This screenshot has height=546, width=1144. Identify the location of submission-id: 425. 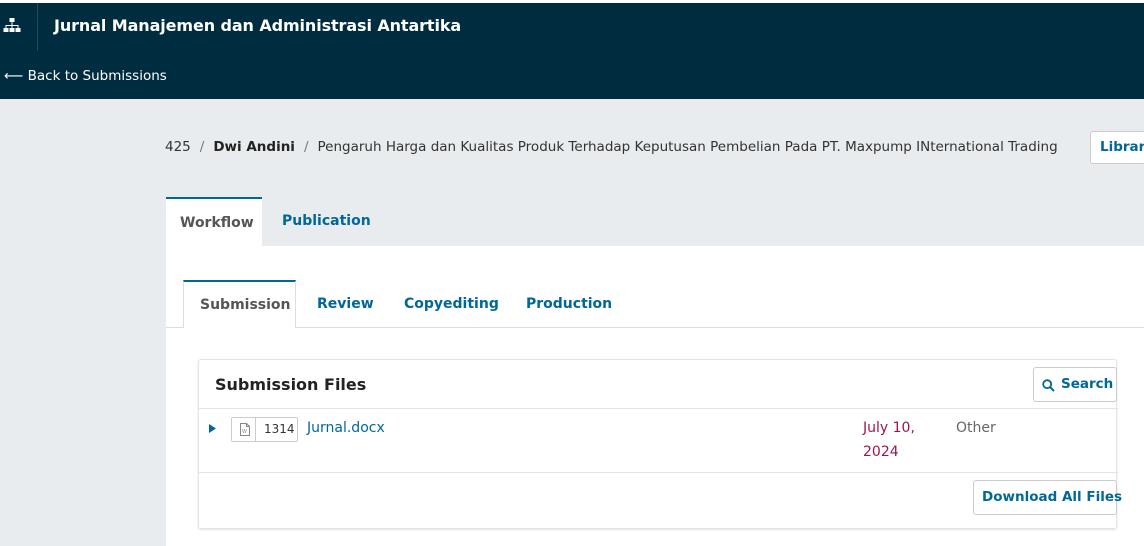
(178, 147).